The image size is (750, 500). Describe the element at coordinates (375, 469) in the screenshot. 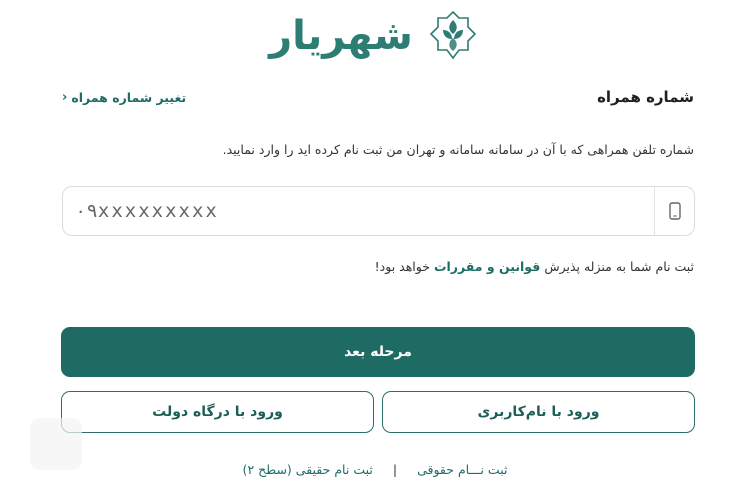

I see `footer-links: ثبت نـــام حقوقی | ثبت نام حقیقی (سطح ۲)` at that location.